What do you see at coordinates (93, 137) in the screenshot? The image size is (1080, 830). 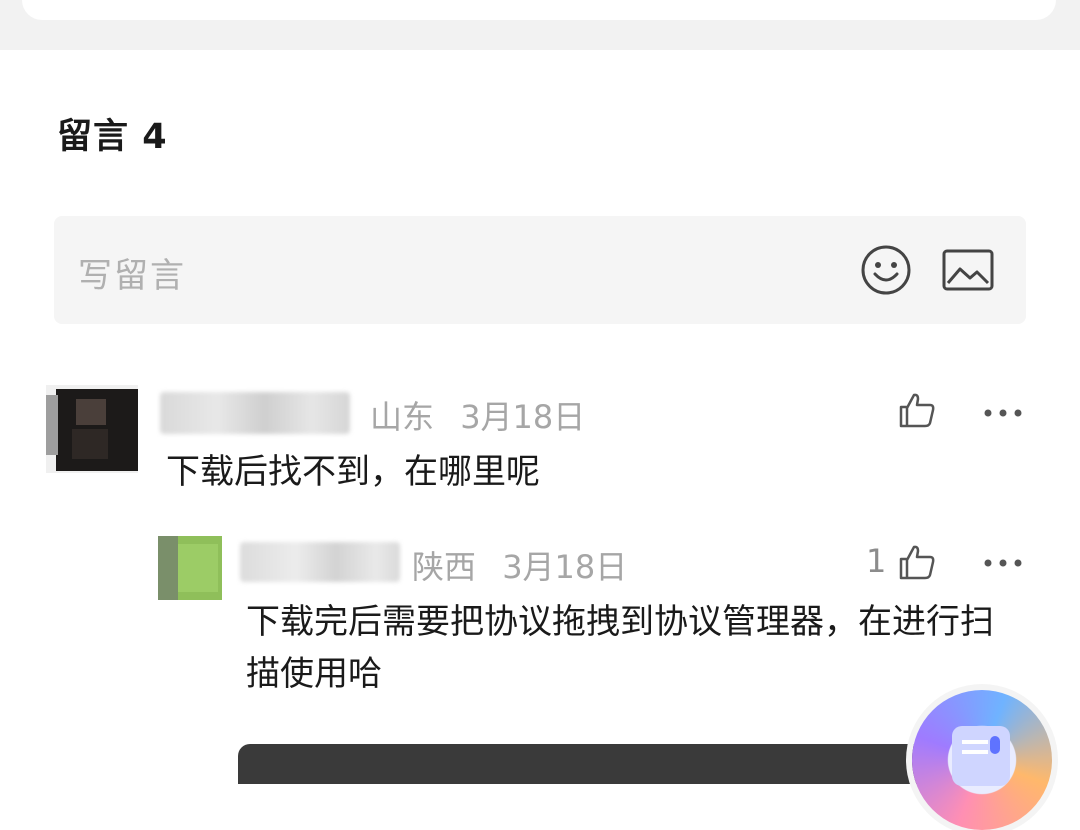 I see `comments-title-label: 留言` at bounding box center [93, 137].